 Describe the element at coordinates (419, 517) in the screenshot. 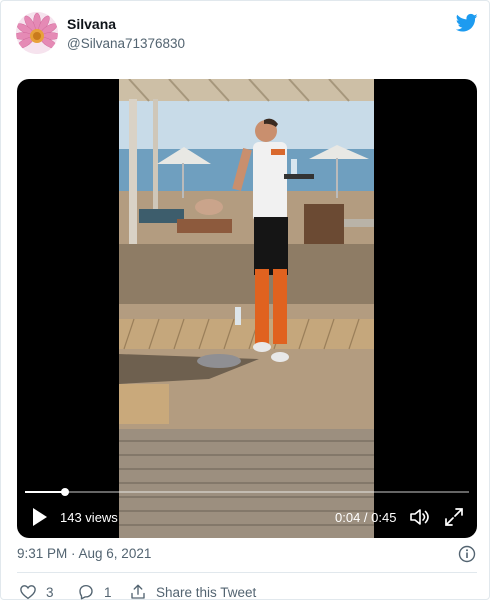

I see `volume-icon` at that location.